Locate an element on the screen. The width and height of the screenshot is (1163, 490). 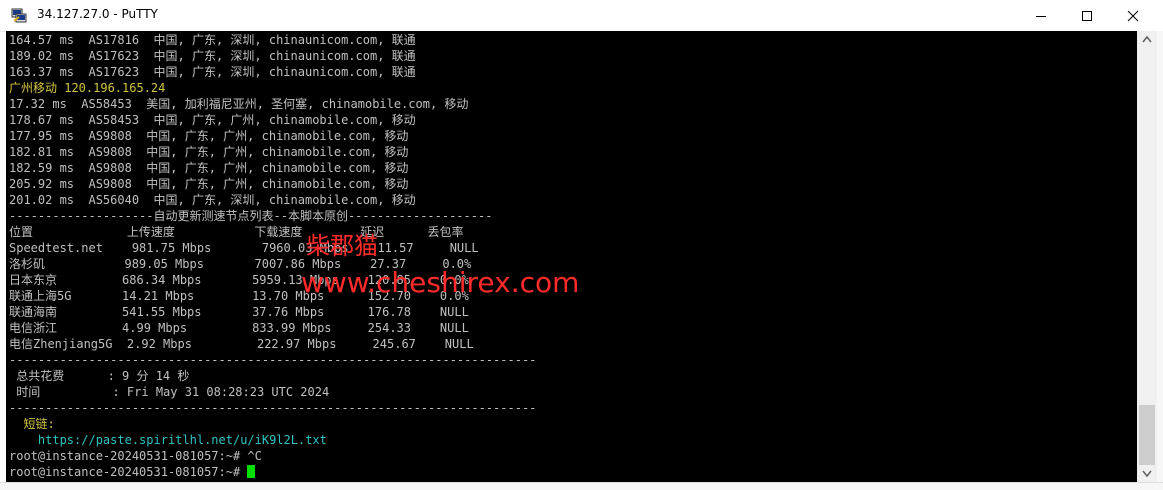
short-link-label: 短链: is located at coordinates (32, 424).